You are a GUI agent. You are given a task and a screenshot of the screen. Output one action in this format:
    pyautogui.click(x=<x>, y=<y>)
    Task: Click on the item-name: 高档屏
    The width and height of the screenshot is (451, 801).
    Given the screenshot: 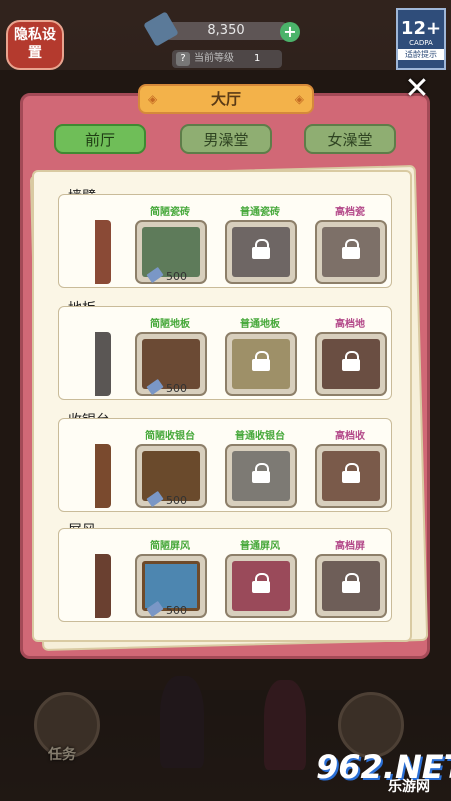 What is the action you would take?
    pyautogui.click(x=350, y=546)
    